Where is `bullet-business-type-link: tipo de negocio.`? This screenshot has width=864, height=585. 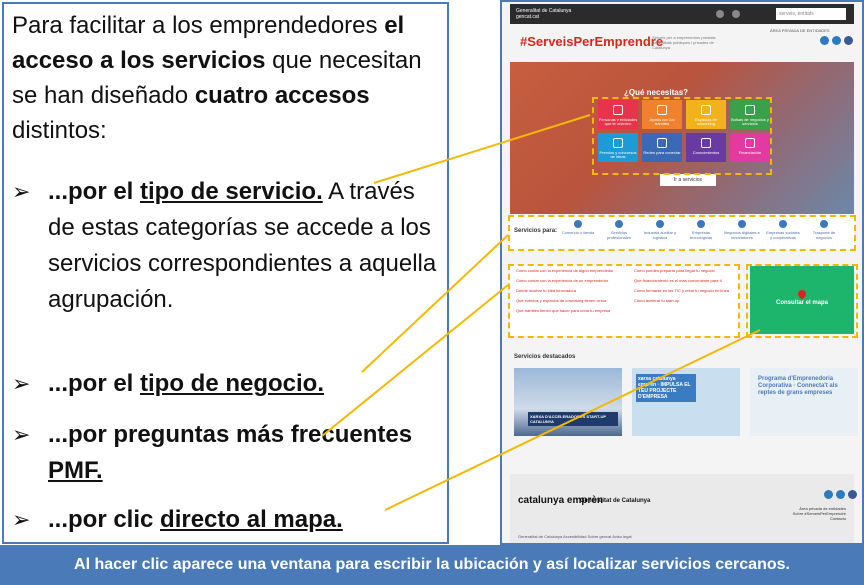 bullet-business-type-link: tipo de negocio. is located at coordinates (232, 383).